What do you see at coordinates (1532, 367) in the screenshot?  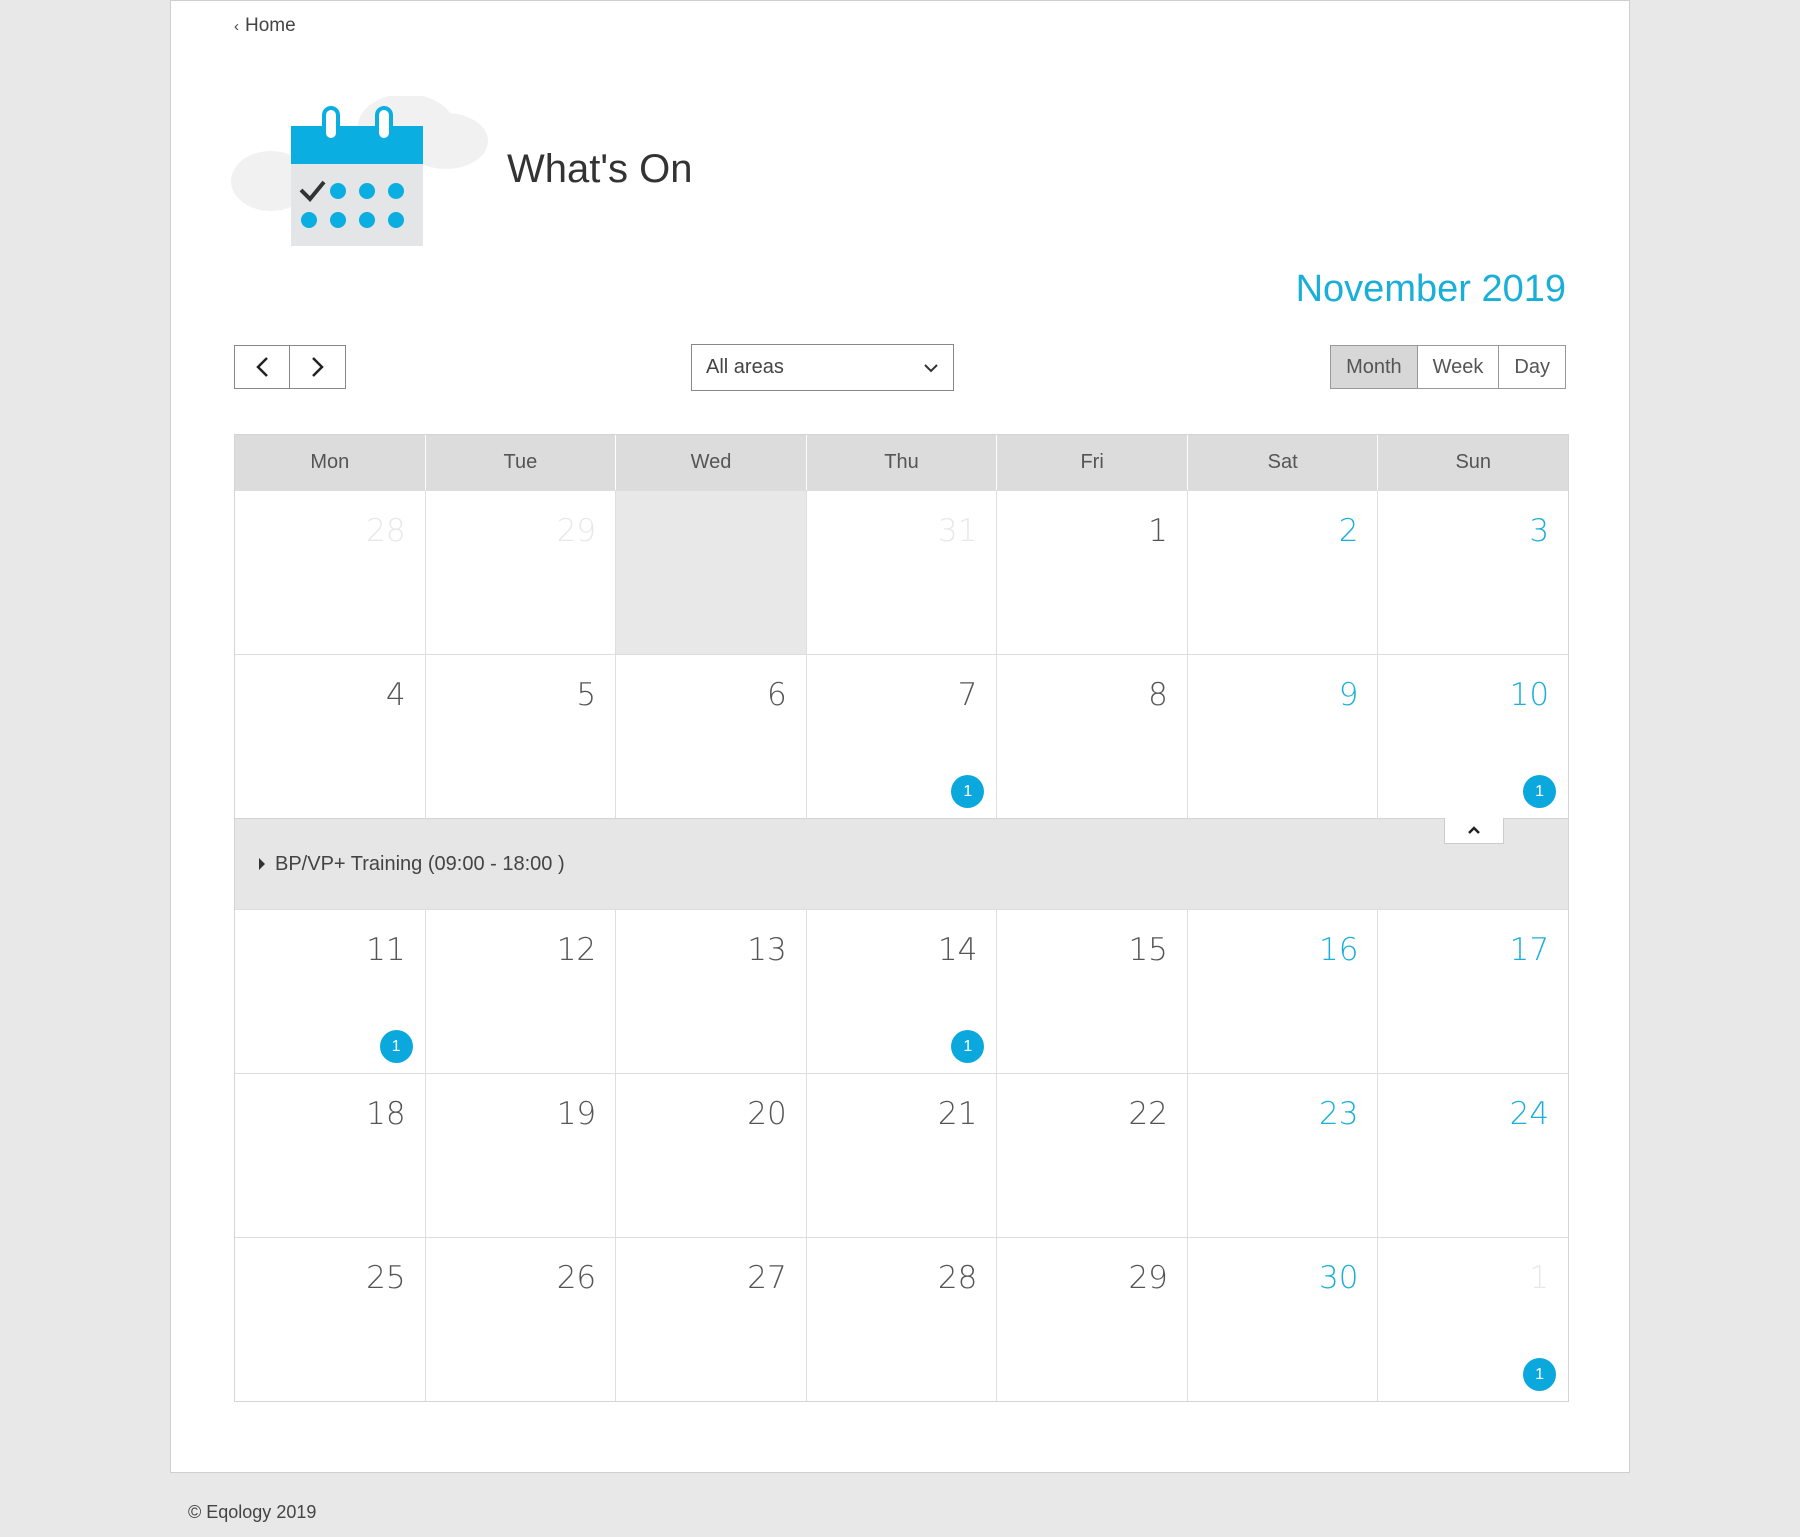 I see `day-view-button: Day` at bounding box center [1532, 367].